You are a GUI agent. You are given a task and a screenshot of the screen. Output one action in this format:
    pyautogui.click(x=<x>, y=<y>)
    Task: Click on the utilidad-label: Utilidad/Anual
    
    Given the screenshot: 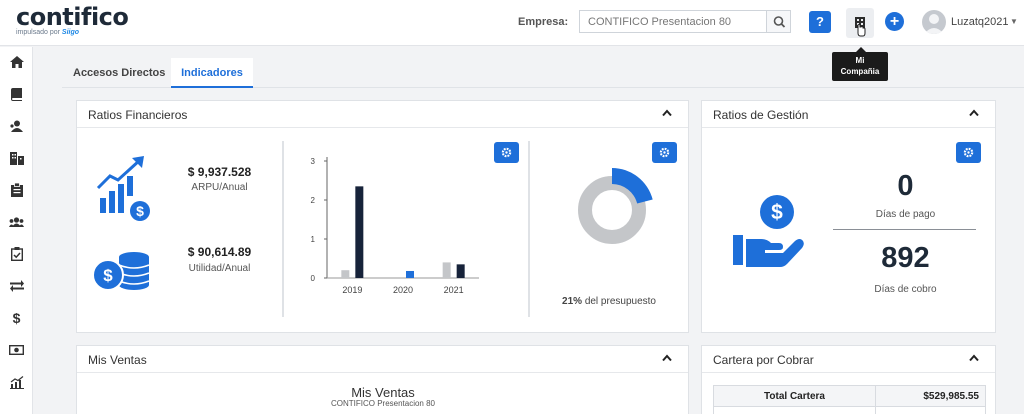 What is the action you would take?
    pyautogui.click(x=219, y=268)
    